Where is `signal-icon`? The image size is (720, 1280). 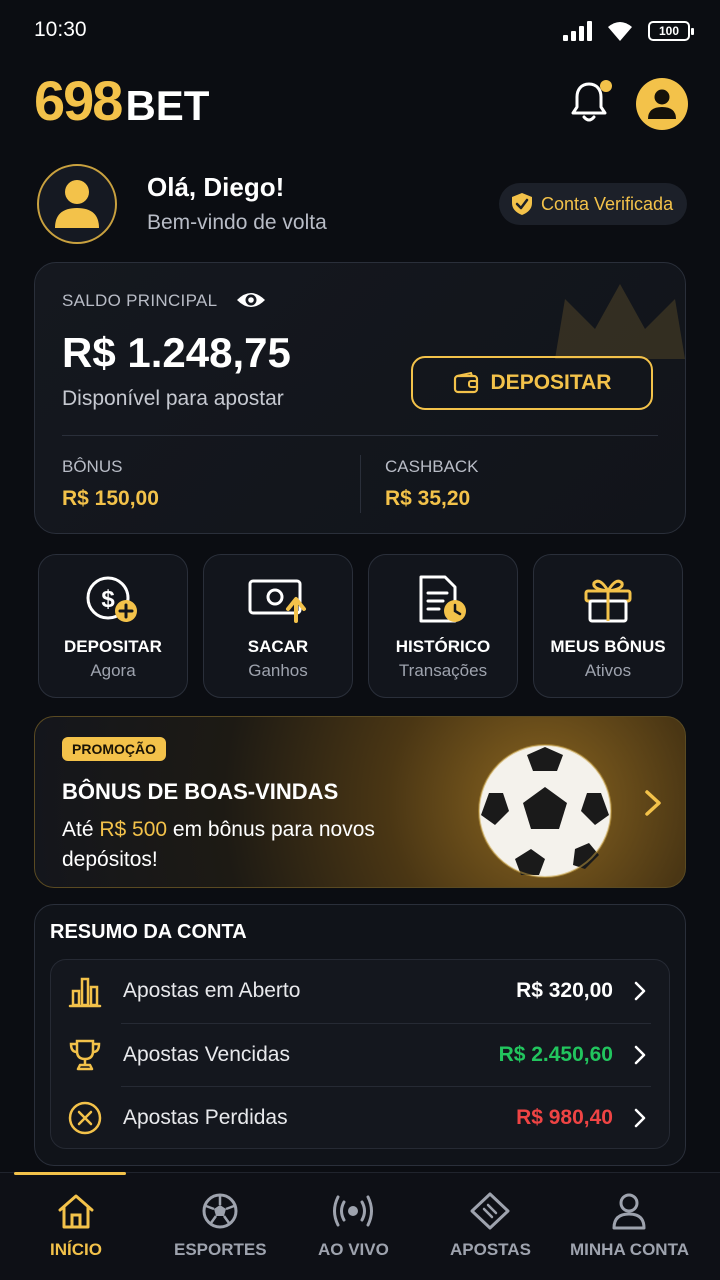
signal-icon is located at coordinates (577, 31).